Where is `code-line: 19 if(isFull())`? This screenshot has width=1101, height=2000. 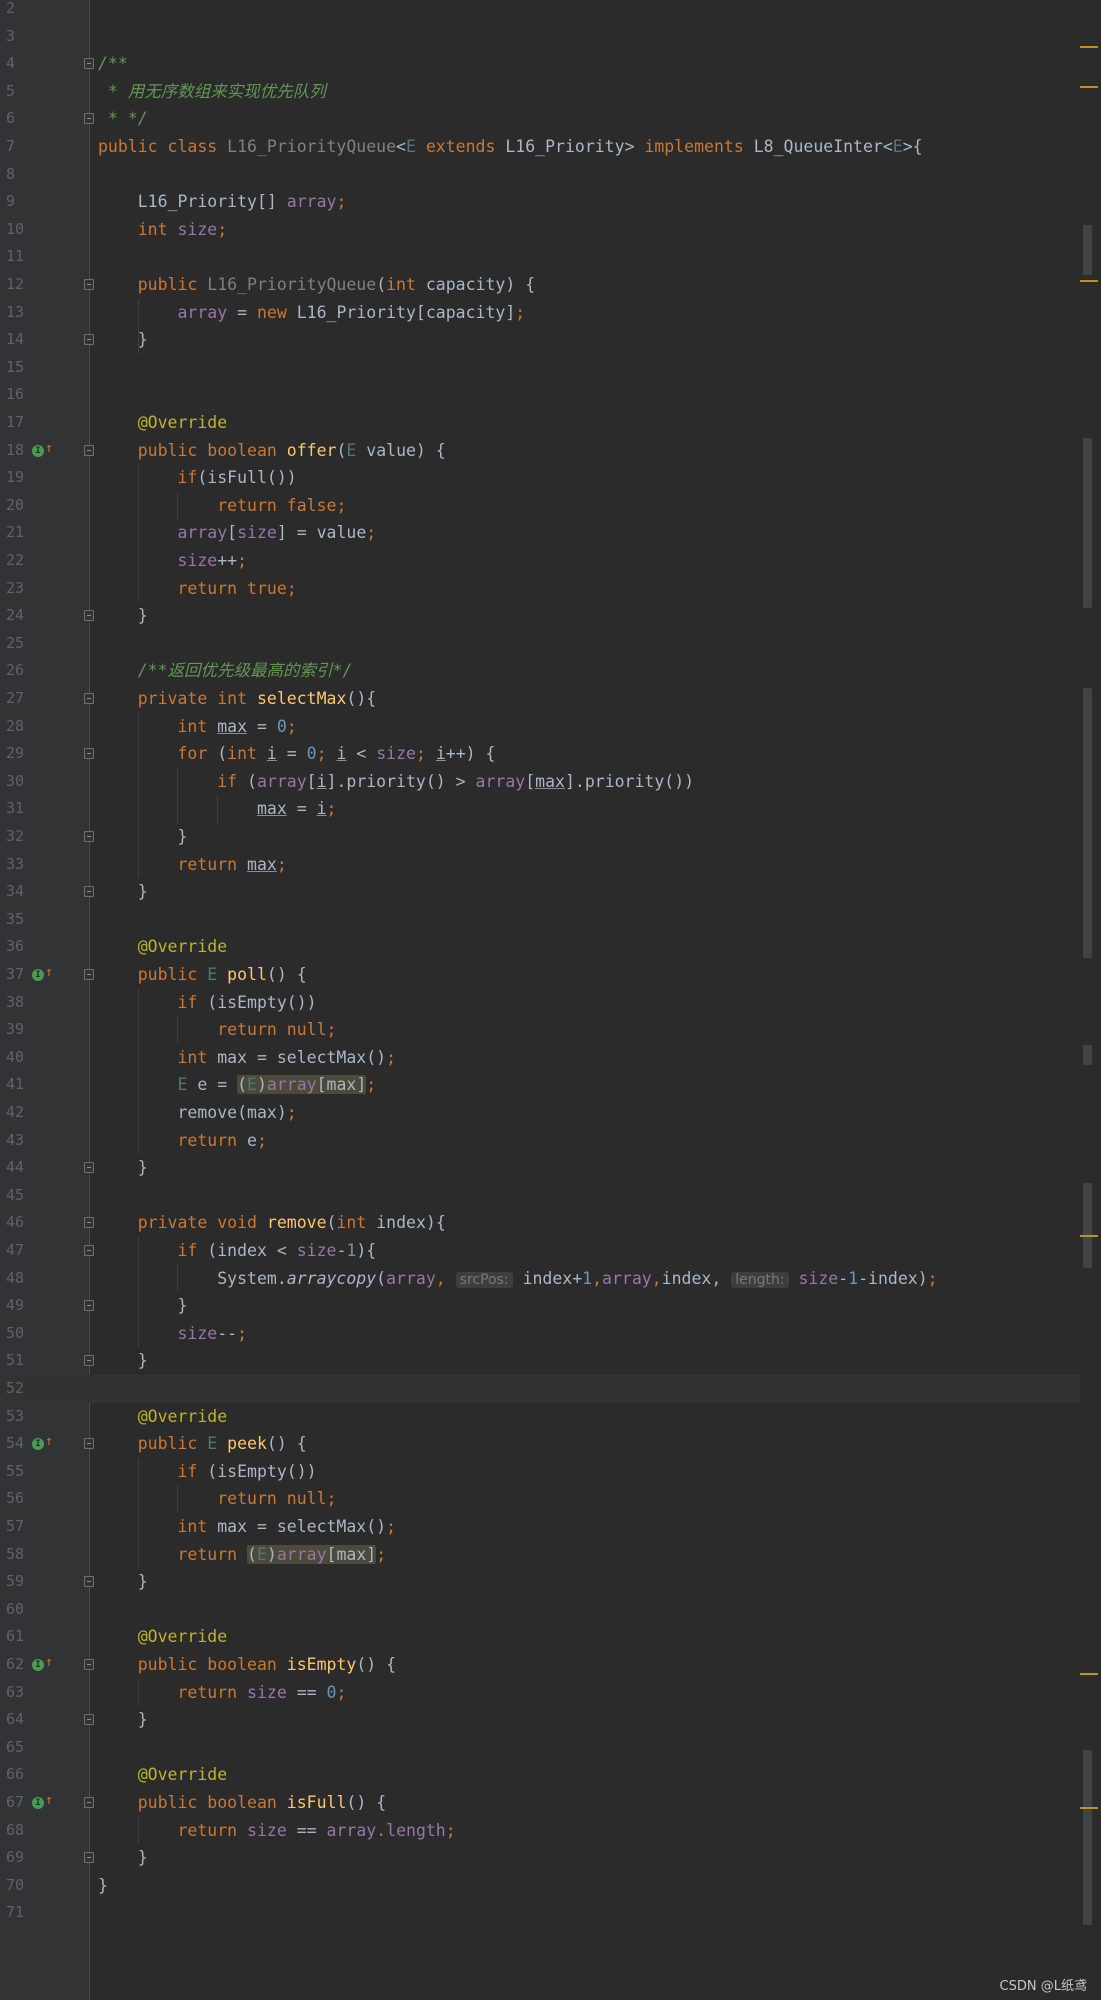 code-line: 19 if(isFull()) is located at coordinates (540, 478).